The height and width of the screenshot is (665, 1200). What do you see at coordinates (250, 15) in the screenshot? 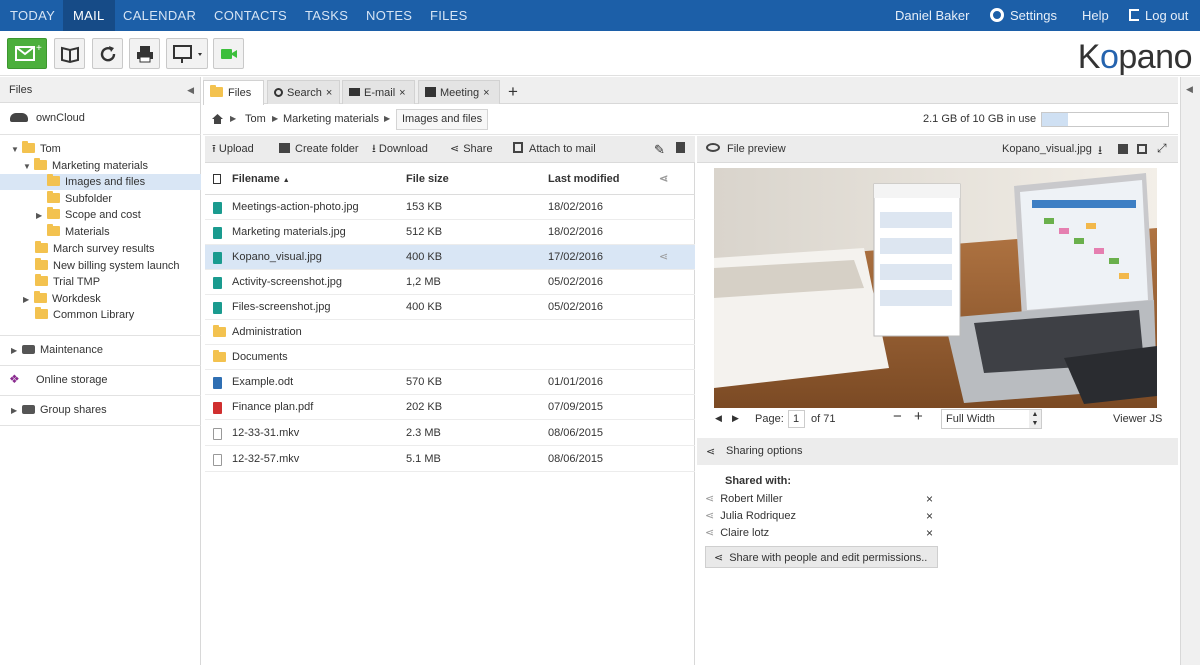
I see `nav-contacts: CONTACTS` at bounding box center [250, 15].